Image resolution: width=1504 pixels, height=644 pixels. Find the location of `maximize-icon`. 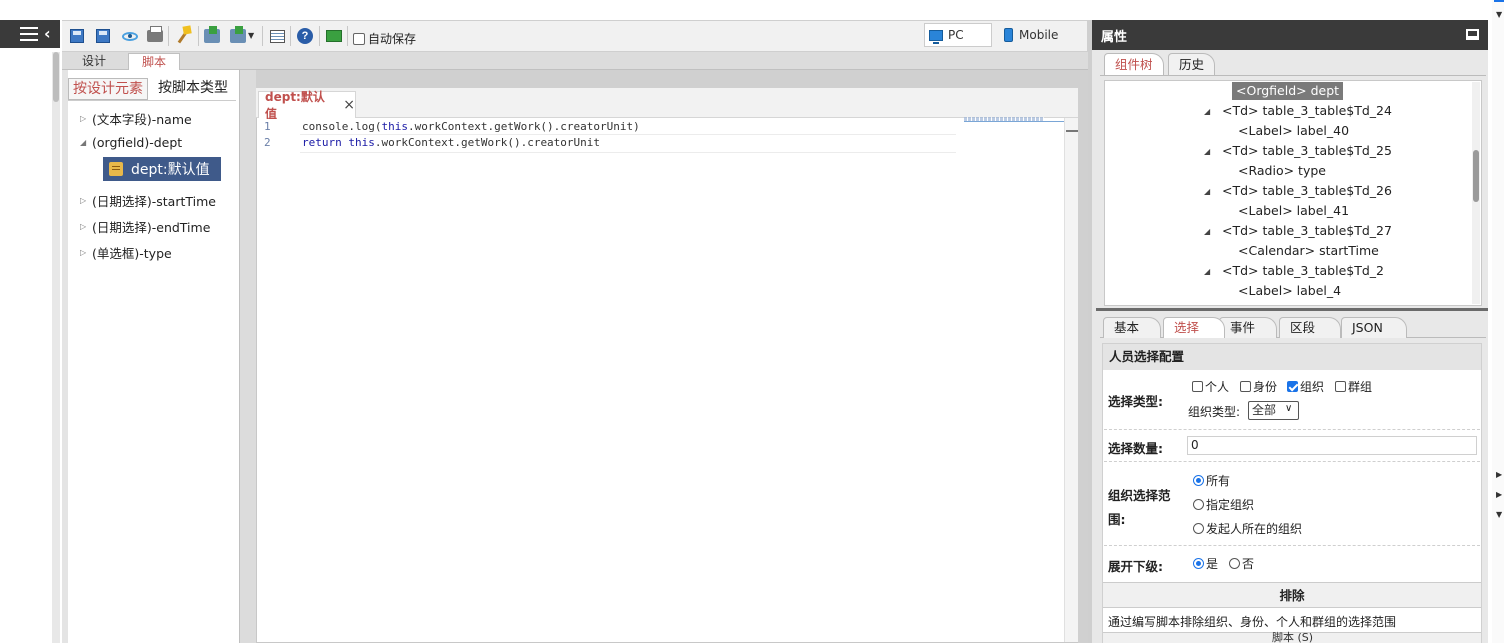

maximize-icon is located at coordinates (1472, 34).